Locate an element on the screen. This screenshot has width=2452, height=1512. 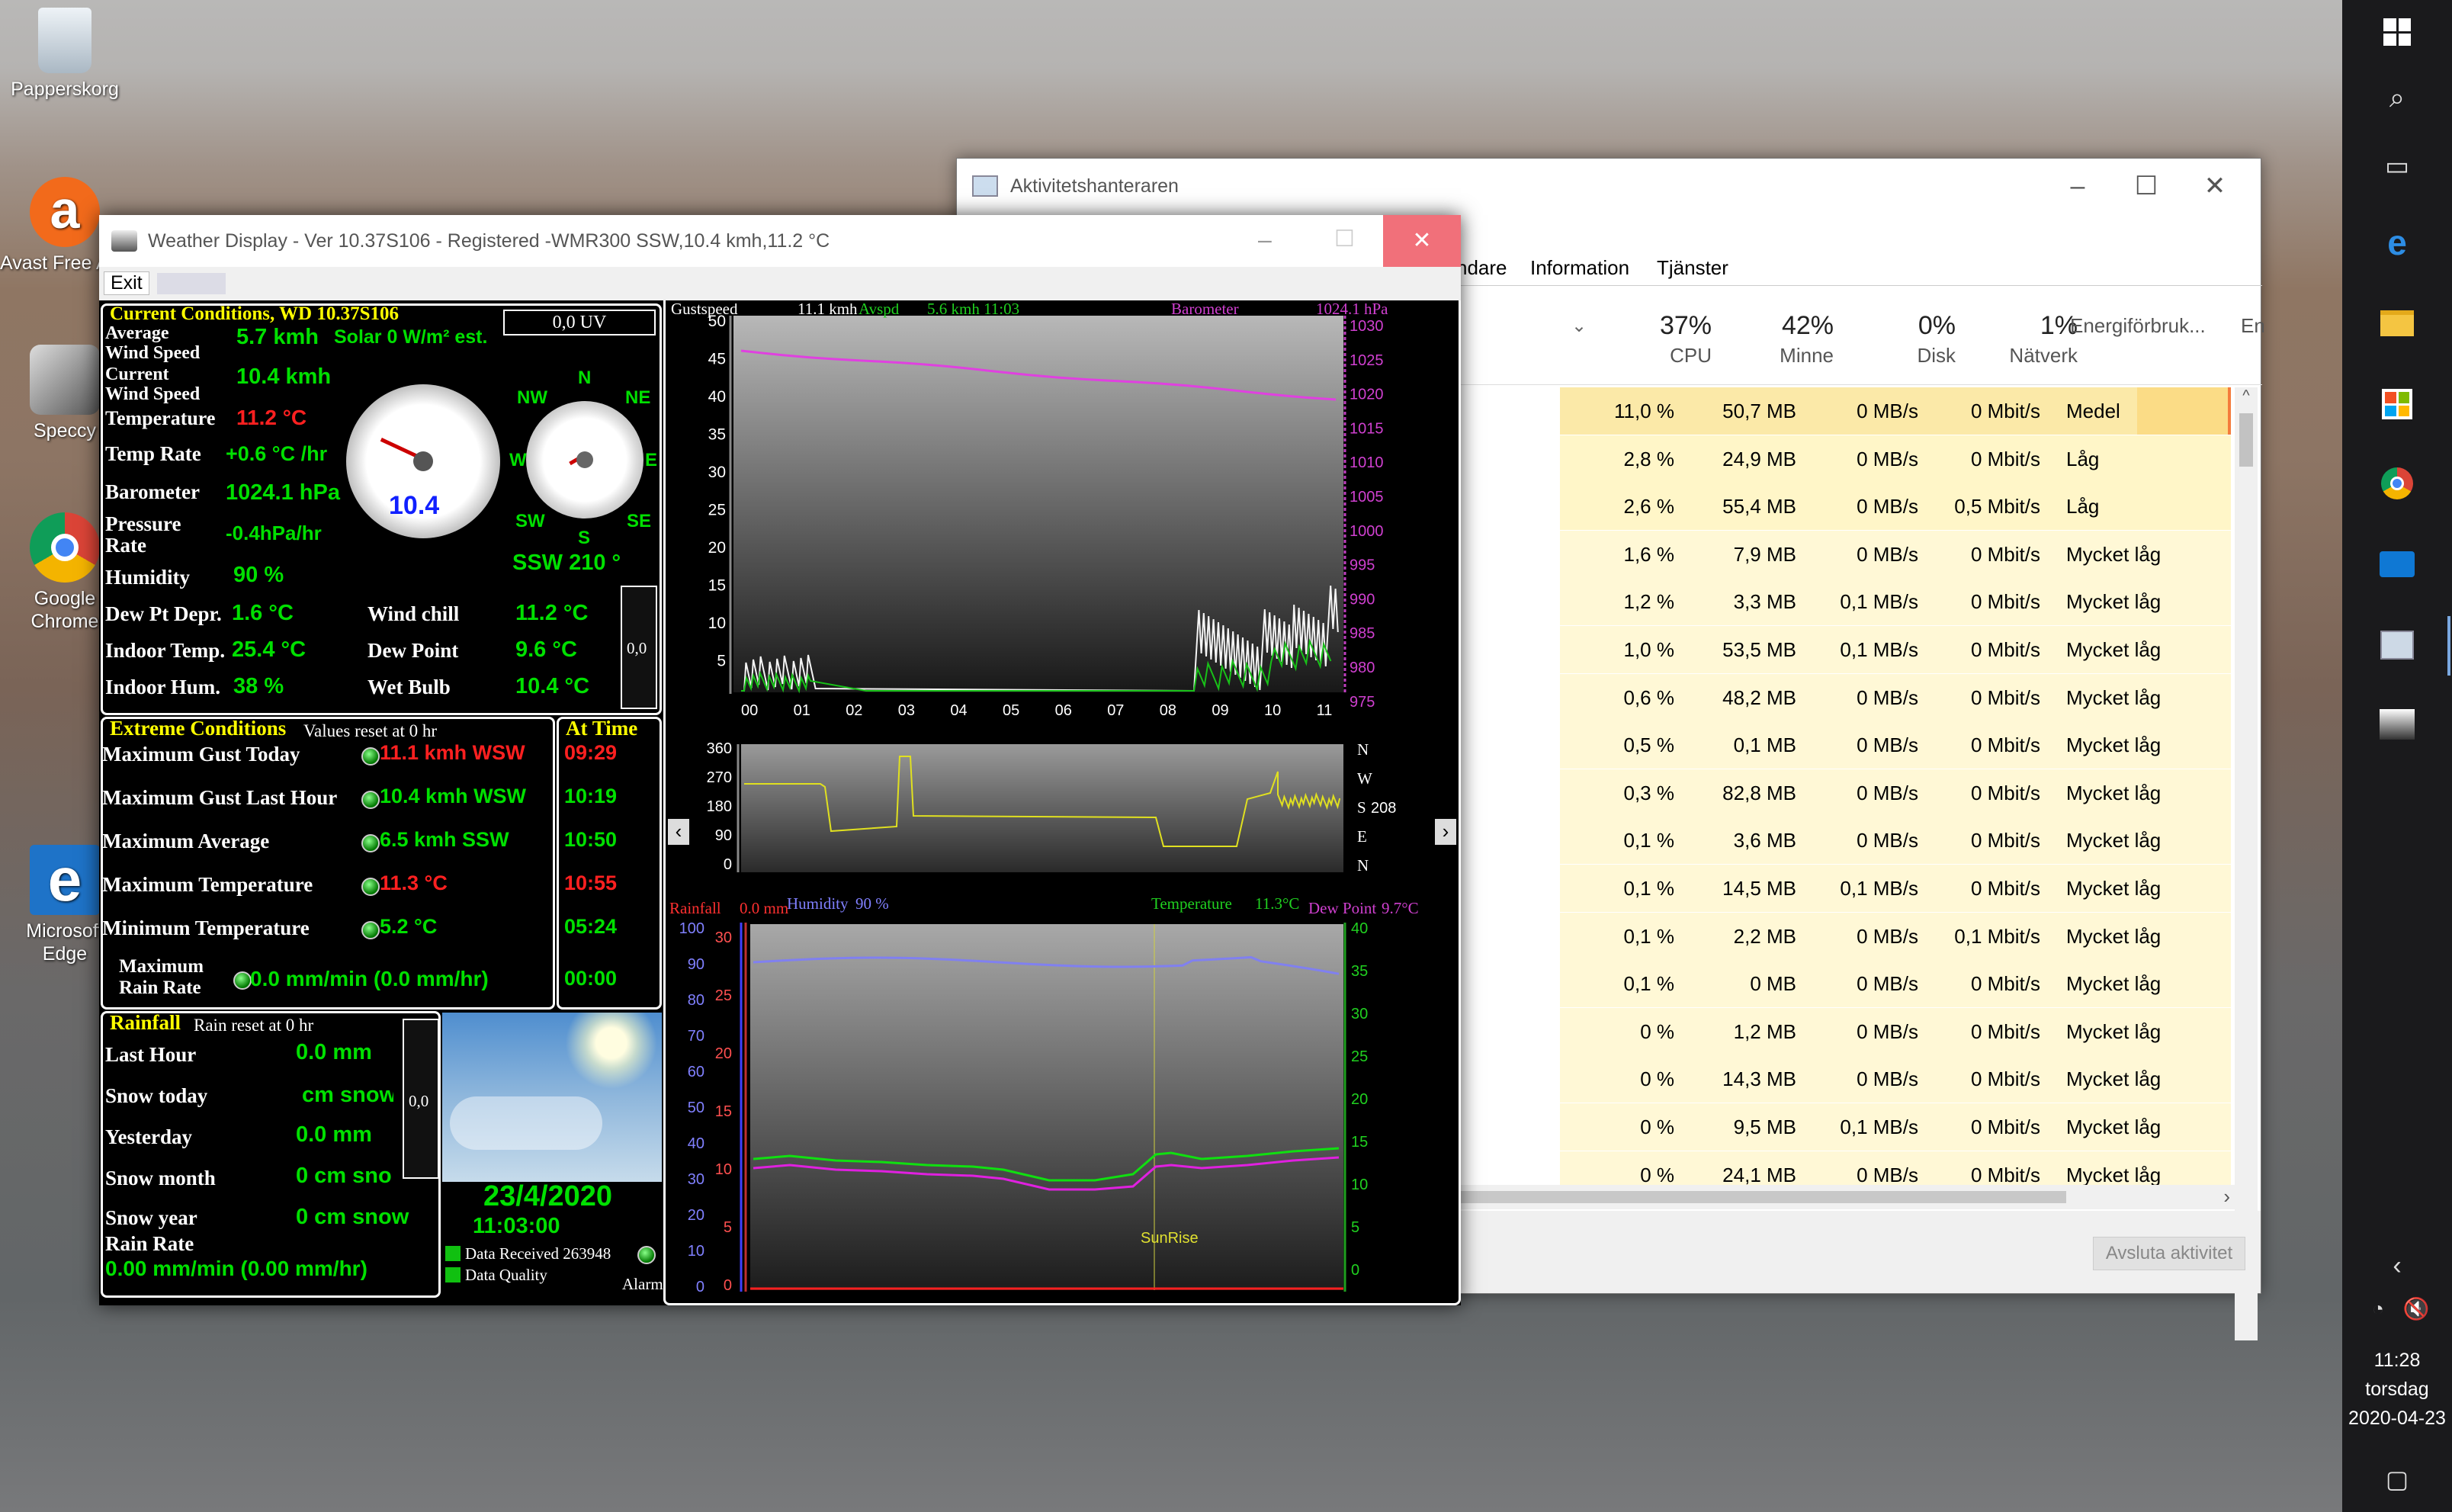
horizontal-scroll-thumb is located at coordinates (1763, 1197).